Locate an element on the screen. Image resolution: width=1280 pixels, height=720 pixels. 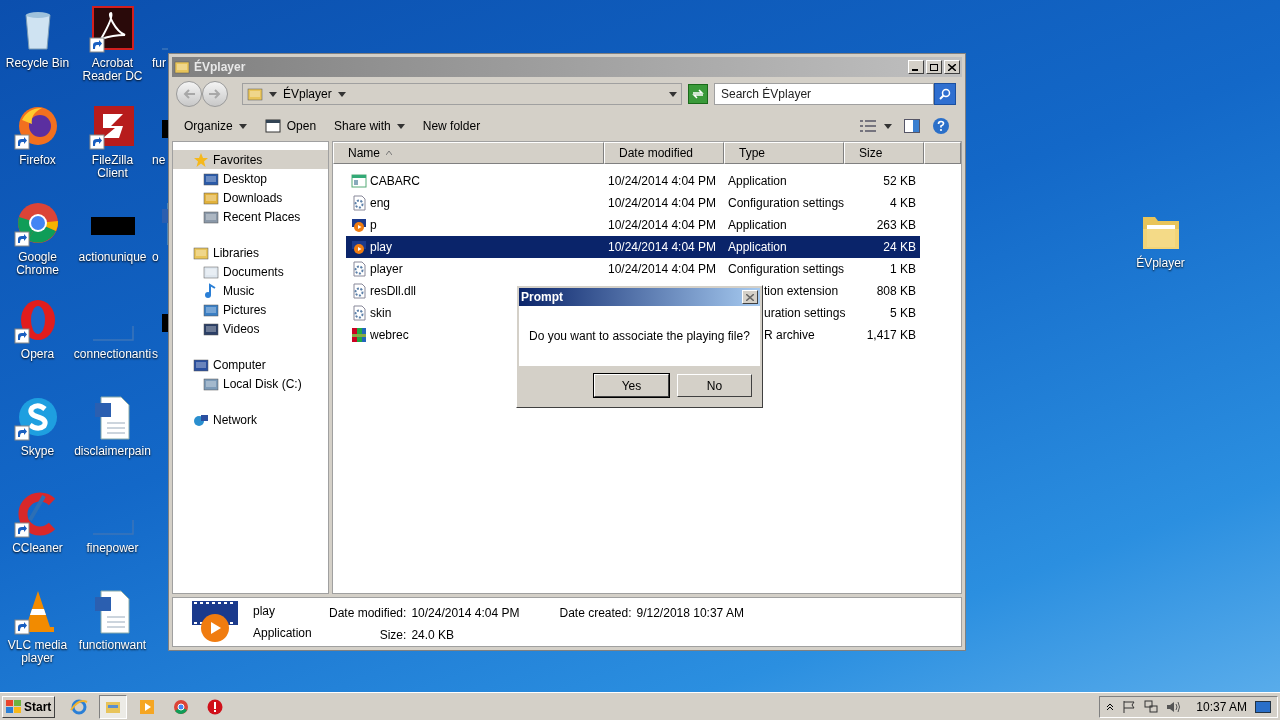
dialog-button: Yes is located at coordinates (631, 385).